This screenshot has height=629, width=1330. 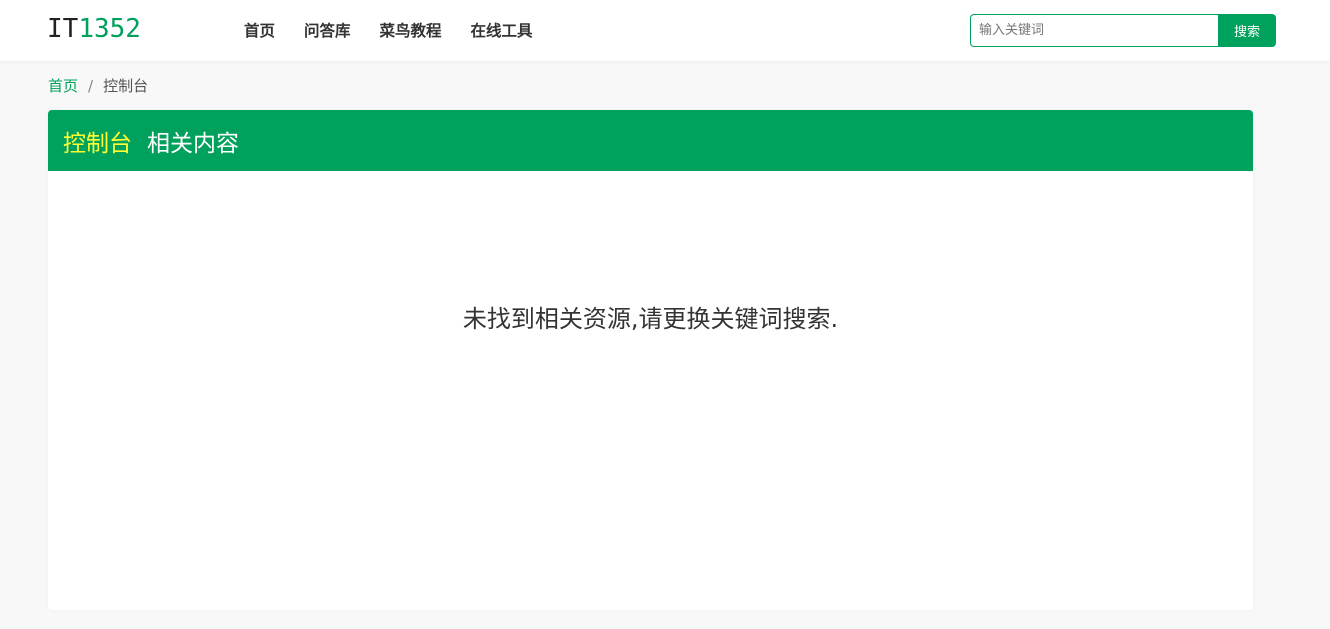 I want to click on search-button: 搜索, so click(x=1247, y=30).